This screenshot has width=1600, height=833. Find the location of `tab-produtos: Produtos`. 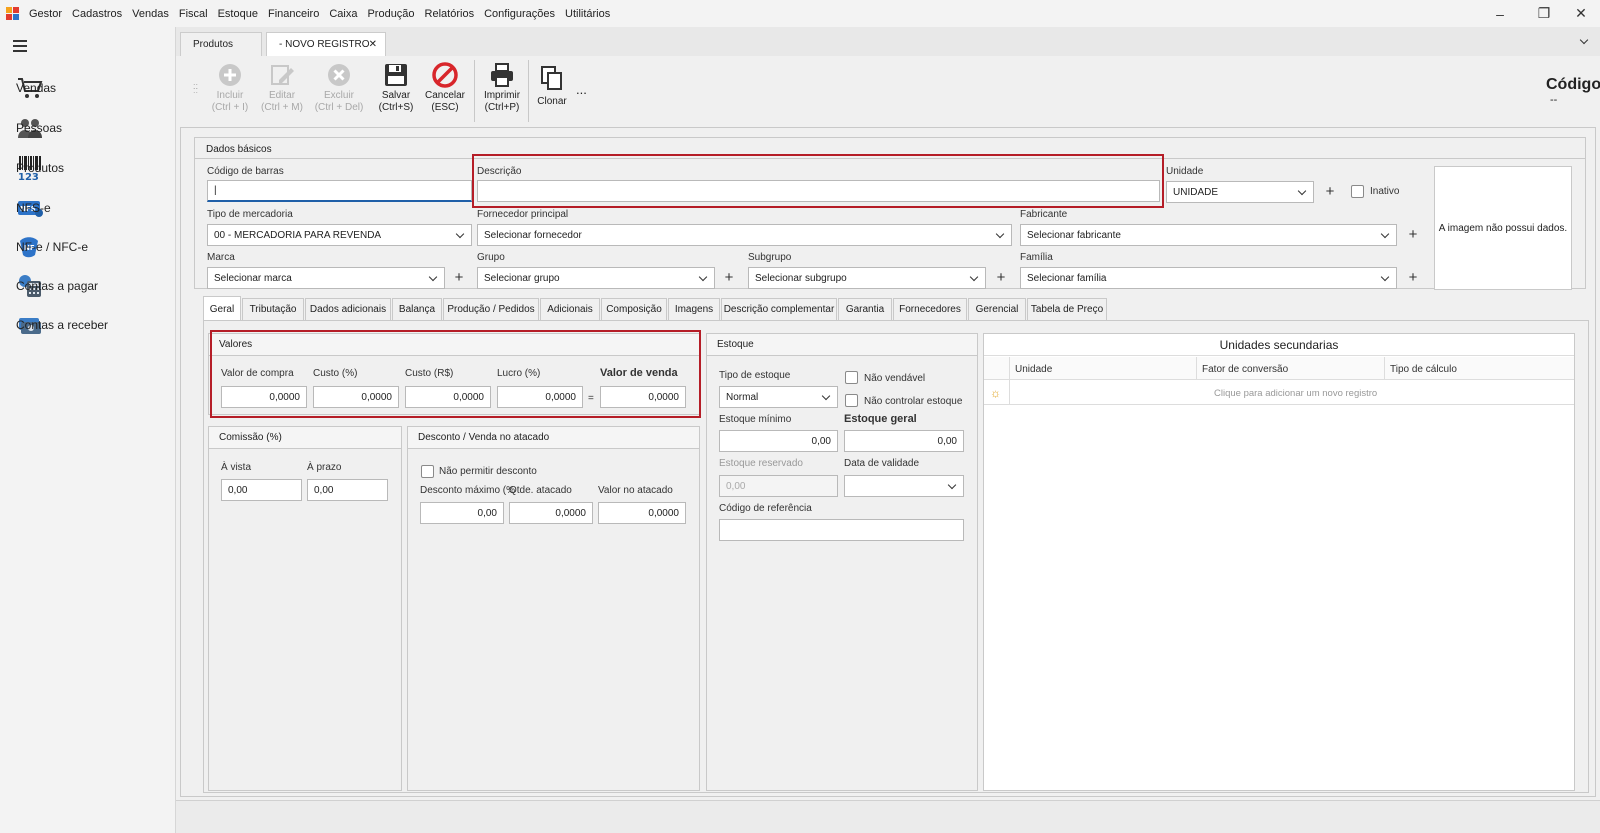

tab-produtos: Produtos is located at coordinates (221, 44).